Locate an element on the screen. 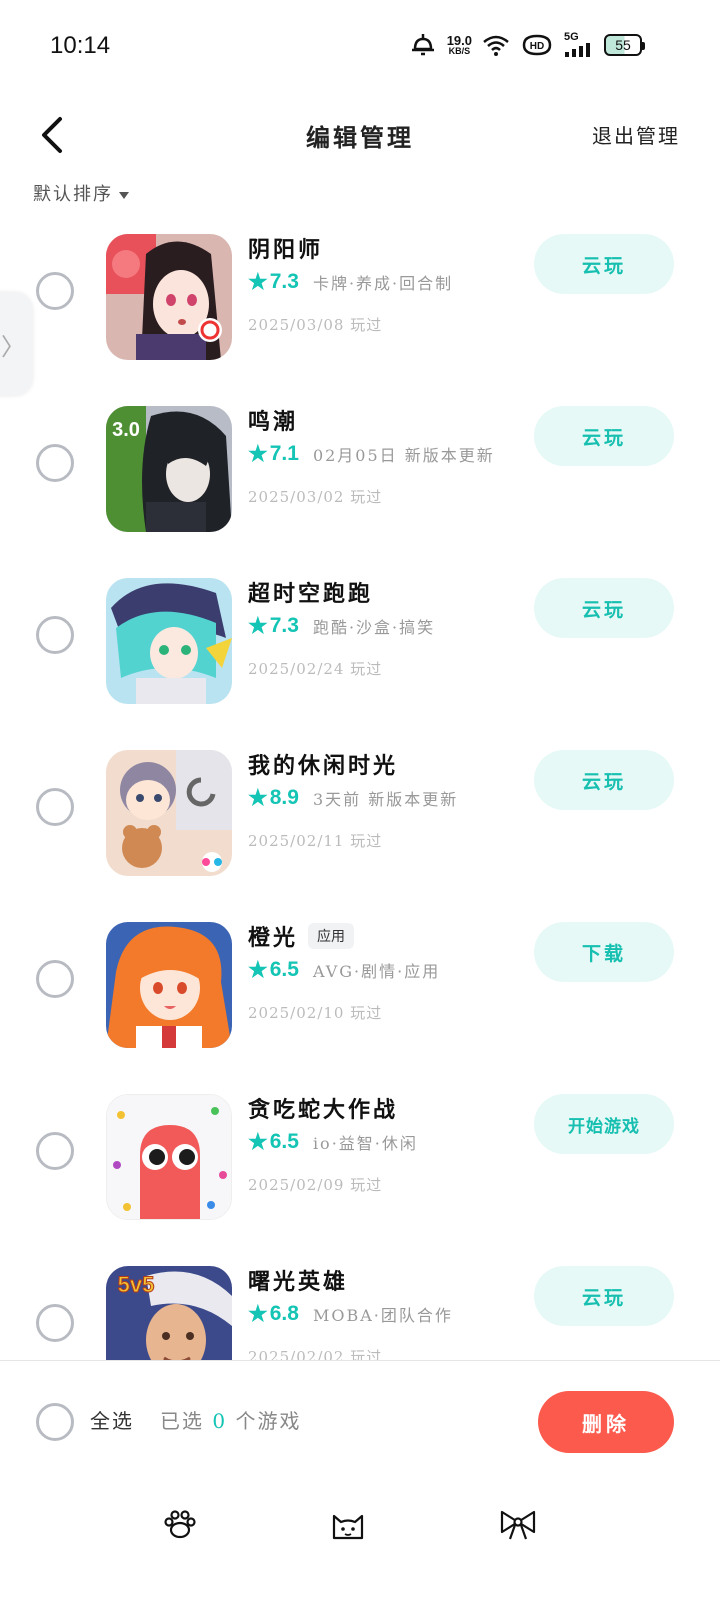 The width and height of the screenshot is (720, 1600). rating: ★ 6.8 is located at coordinates (273, 1314).